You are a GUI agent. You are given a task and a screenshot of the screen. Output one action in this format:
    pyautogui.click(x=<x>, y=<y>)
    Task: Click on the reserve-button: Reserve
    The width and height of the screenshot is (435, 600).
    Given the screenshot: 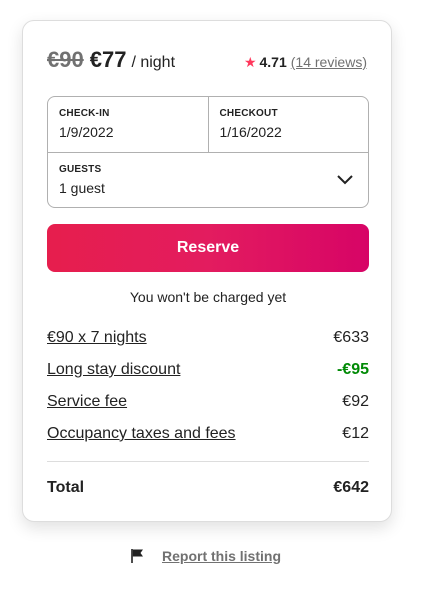 What is the action you would take?
    pyautogui.click(x=208, y=248)
    